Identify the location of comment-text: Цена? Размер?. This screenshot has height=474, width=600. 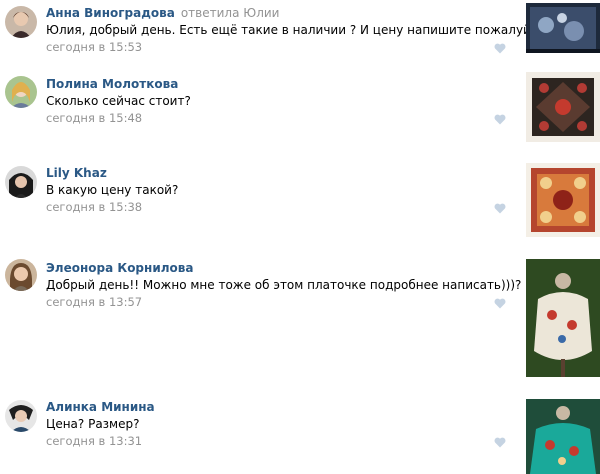
(93, 424).